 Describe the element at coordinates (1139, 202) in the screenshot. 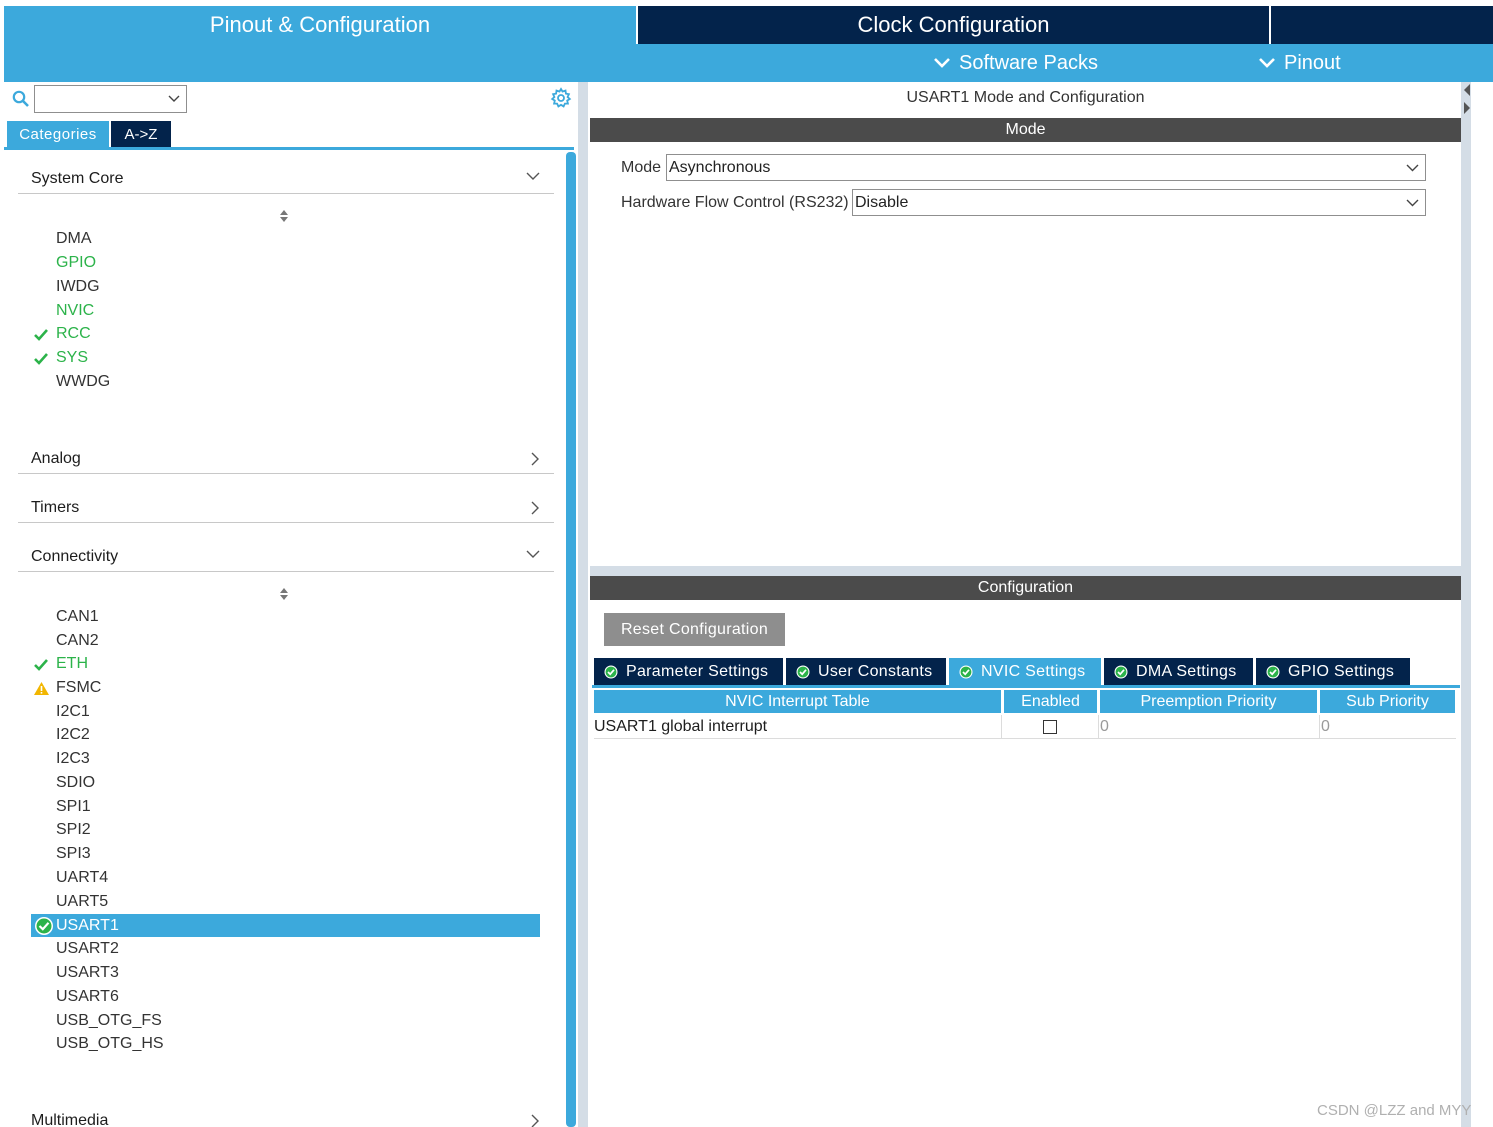

I see `flow-control-select: Disable` at that location.